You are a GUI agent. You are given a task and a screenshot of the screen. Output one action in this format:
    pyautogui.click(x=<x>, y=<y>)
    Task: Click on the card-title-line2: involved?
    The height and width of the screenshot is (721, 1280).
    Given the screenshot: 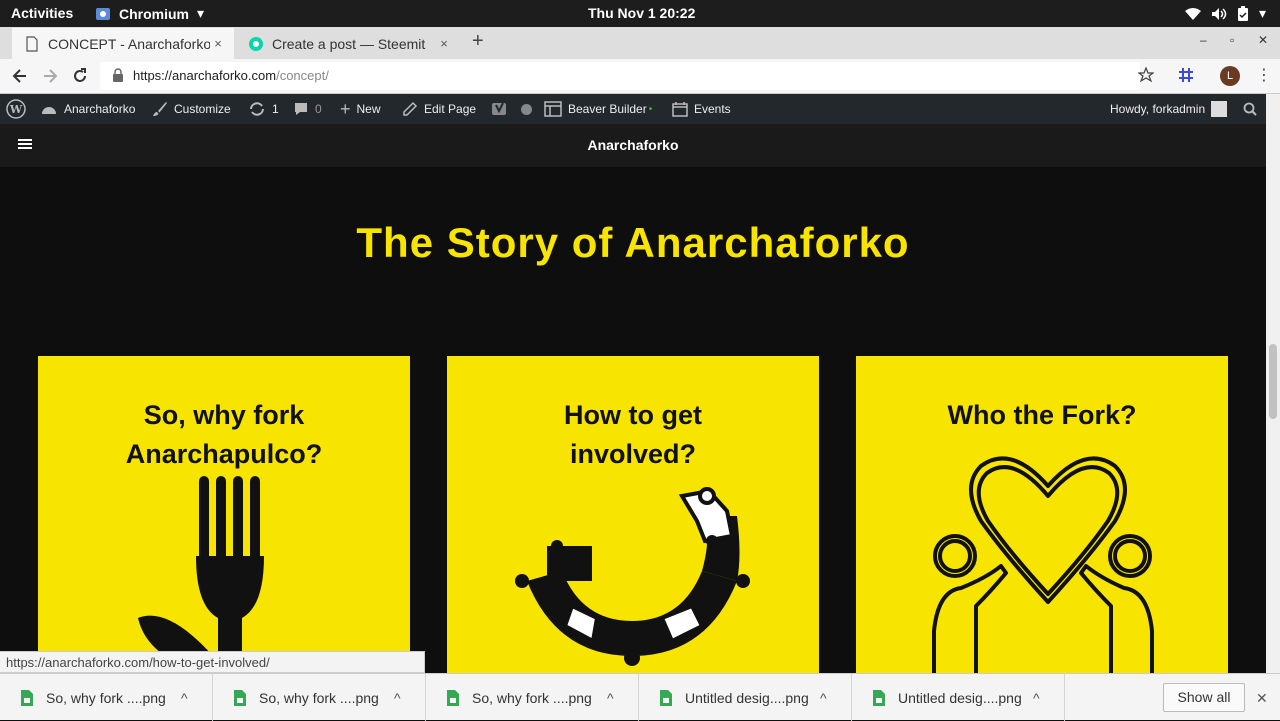 What is the action you would take?
    pyautogui.click(x=633, y=454)
    